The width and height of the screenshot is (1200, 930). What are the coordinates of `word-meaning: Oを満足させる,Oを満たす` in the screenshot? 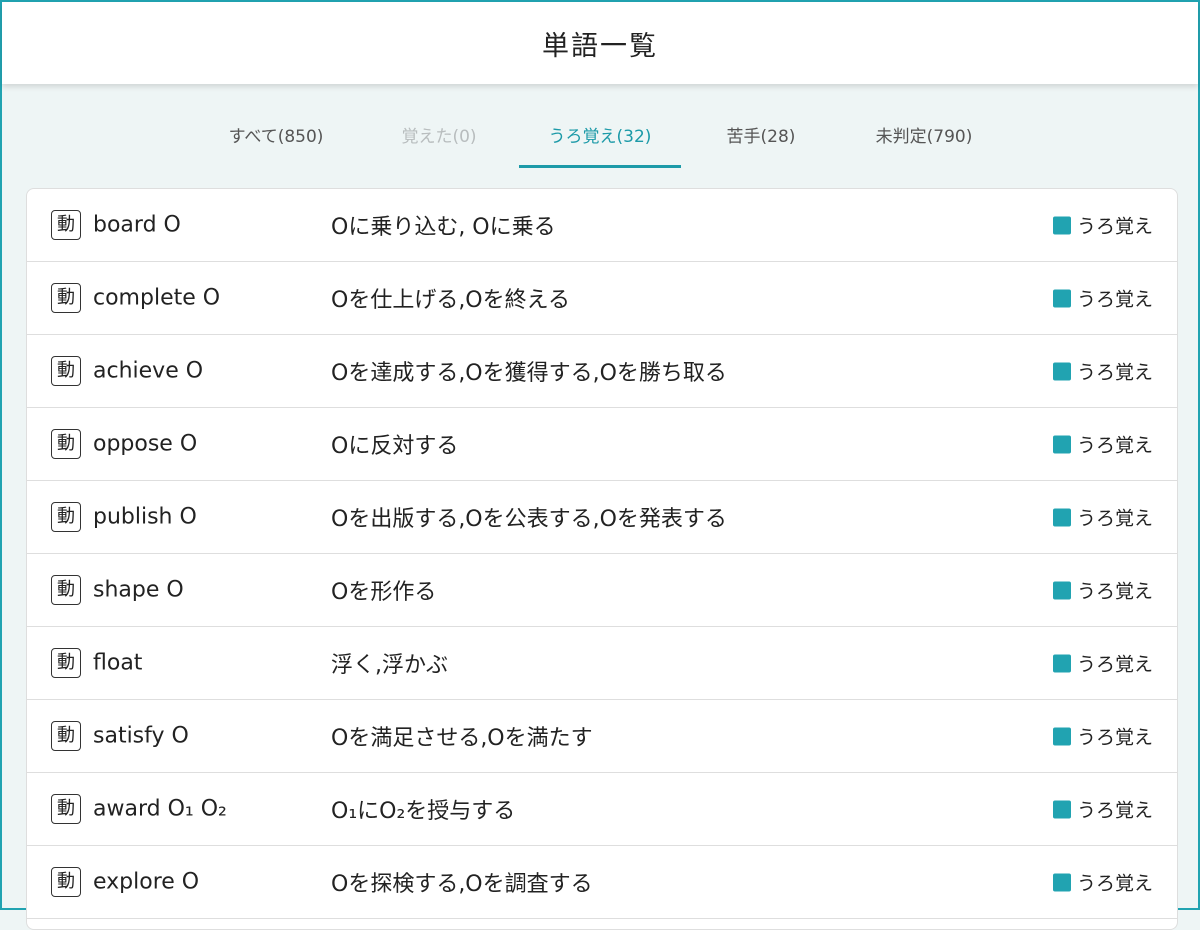 It's located at (462, 738).